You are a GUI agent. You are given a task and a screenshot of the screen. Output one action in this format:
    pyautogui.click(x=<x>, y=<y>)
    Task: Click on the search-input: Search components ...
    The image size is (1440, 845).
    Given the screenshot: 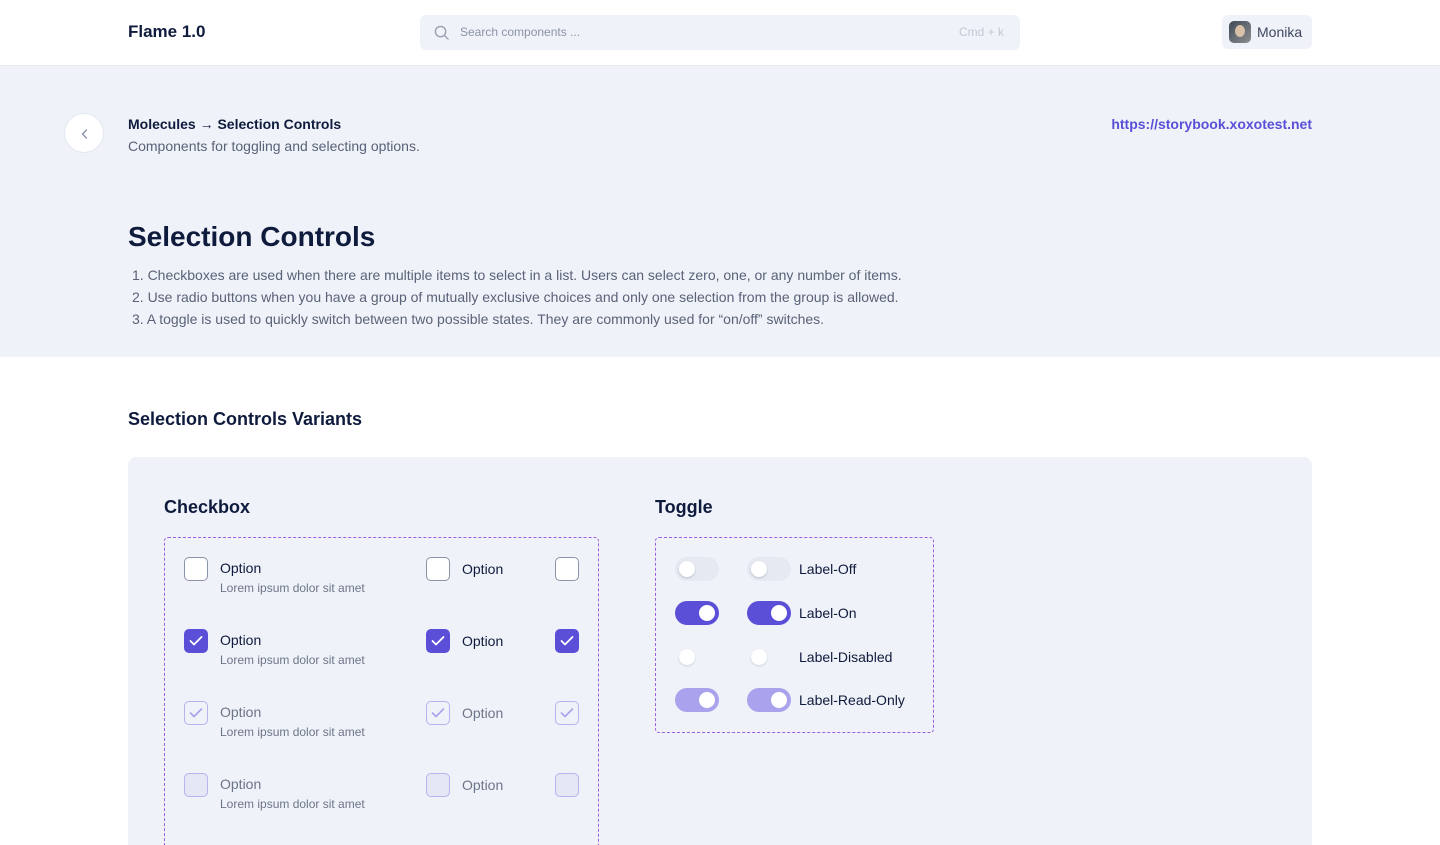 What is the action you would take?
    pyautogui.click(x=520, y=32)
    